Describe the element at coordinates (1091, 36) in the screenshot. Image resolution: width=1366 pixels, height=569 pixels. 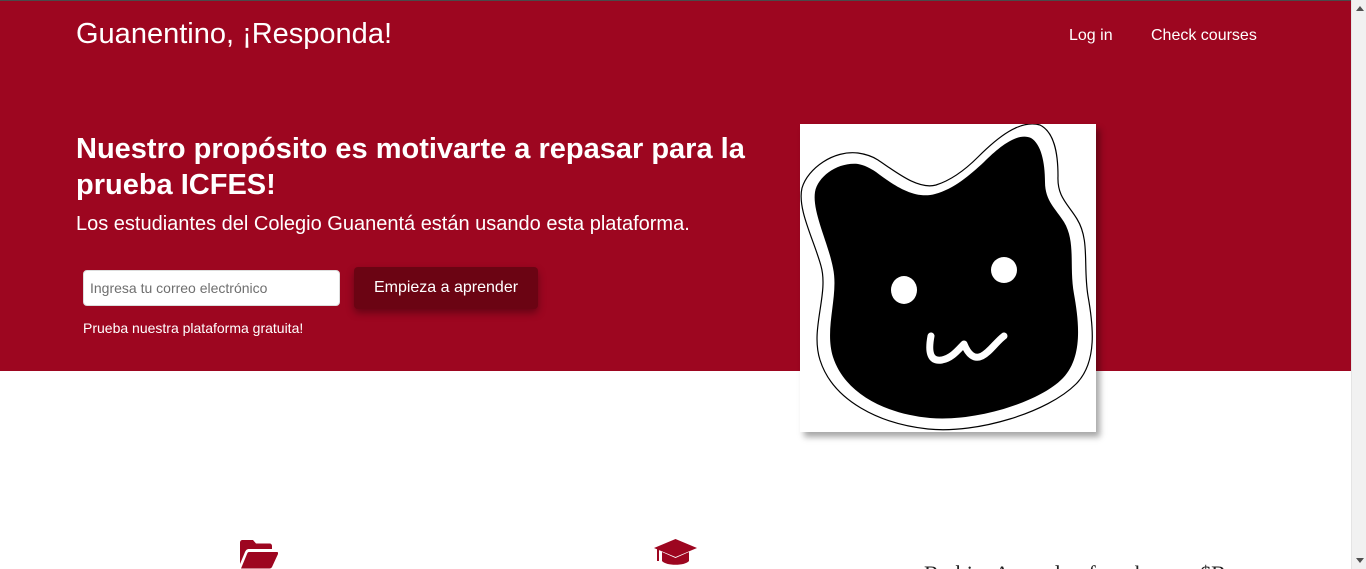
I see `nav-login-link: Log in` at that location.